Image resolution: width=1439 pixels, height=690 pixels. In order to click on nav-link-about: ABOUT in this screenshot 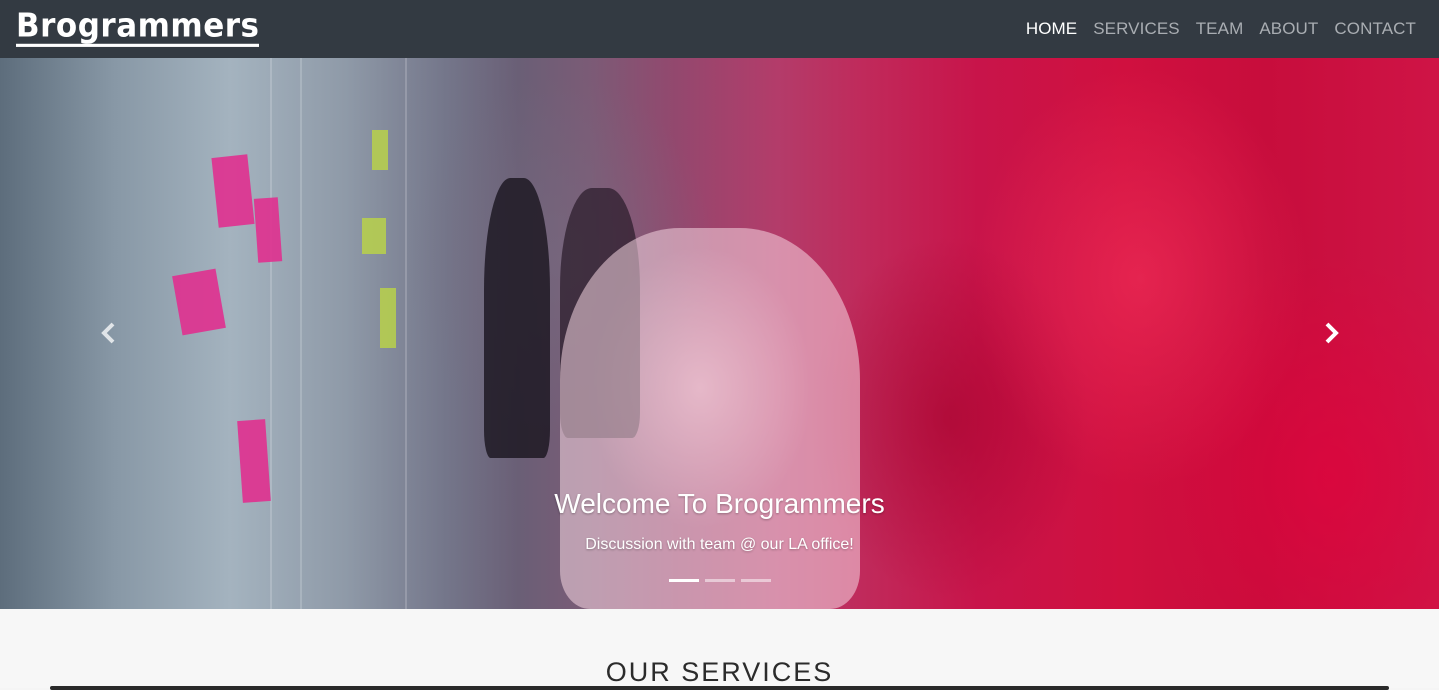, I will do `click(1288, 29)`.